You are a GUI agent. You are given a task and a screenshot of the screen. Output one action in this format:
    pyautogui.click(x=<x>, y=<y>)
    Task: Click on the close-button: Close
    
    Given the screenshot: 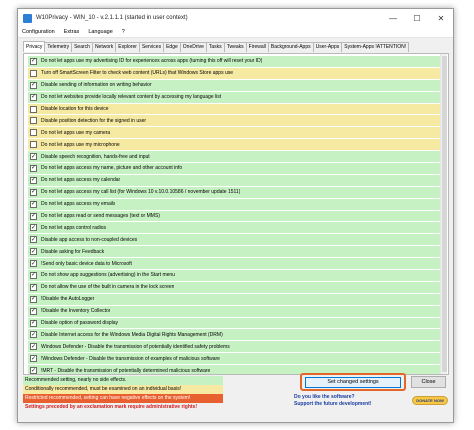 What is the action you would take?
    pyautogui.click(x=428, y=382)
    